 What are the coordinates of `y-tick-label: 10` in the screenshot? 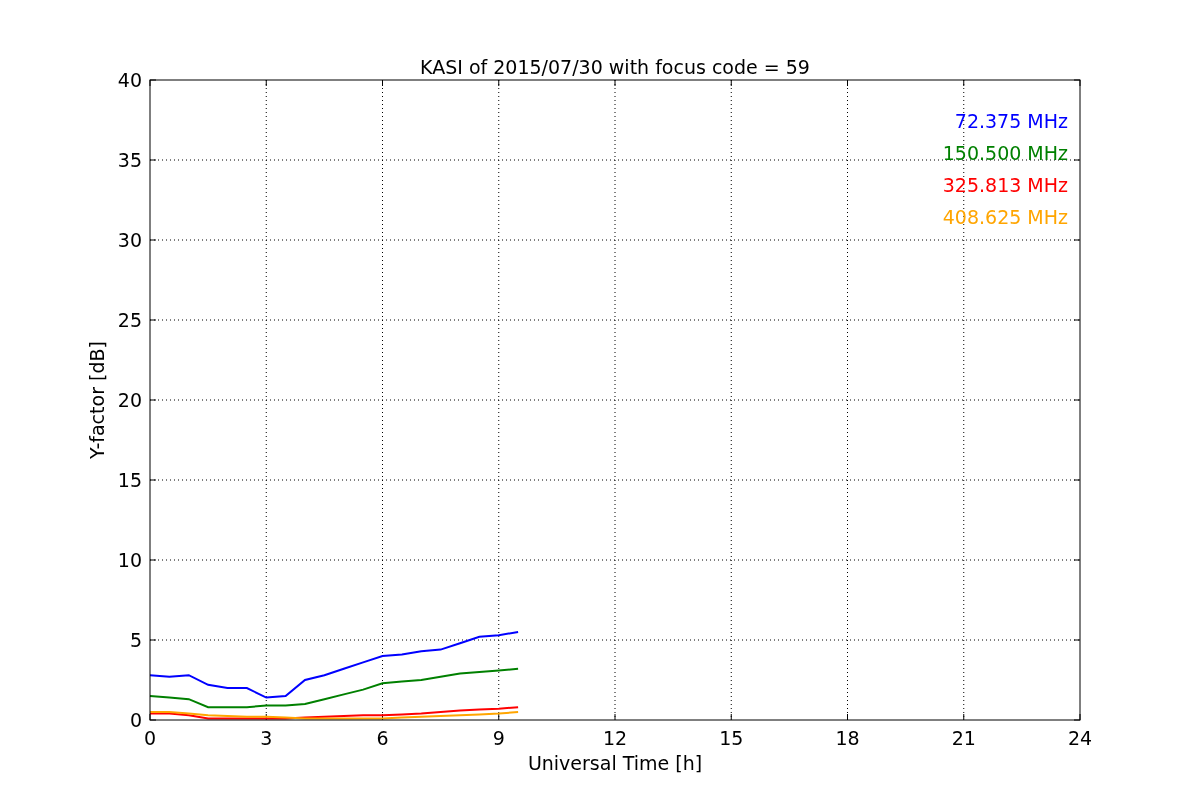 It's located at (129, 560).